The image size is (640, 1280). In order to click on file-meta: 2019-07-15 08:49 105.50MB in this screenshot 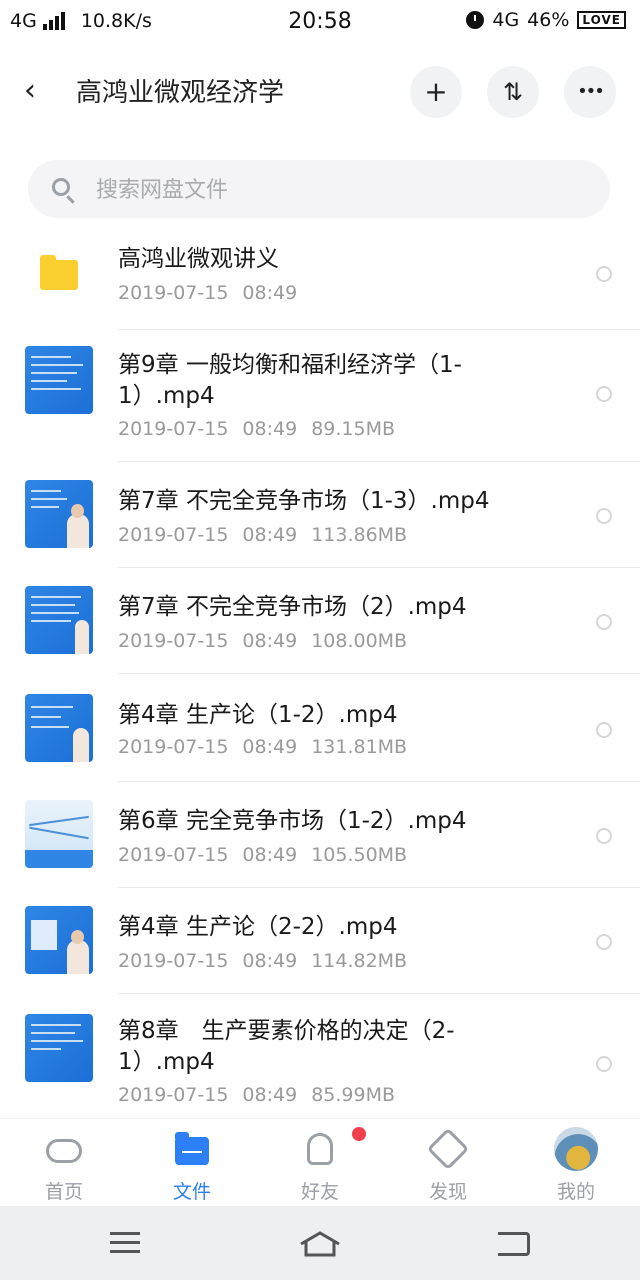, I will do `click(262, 855)`.